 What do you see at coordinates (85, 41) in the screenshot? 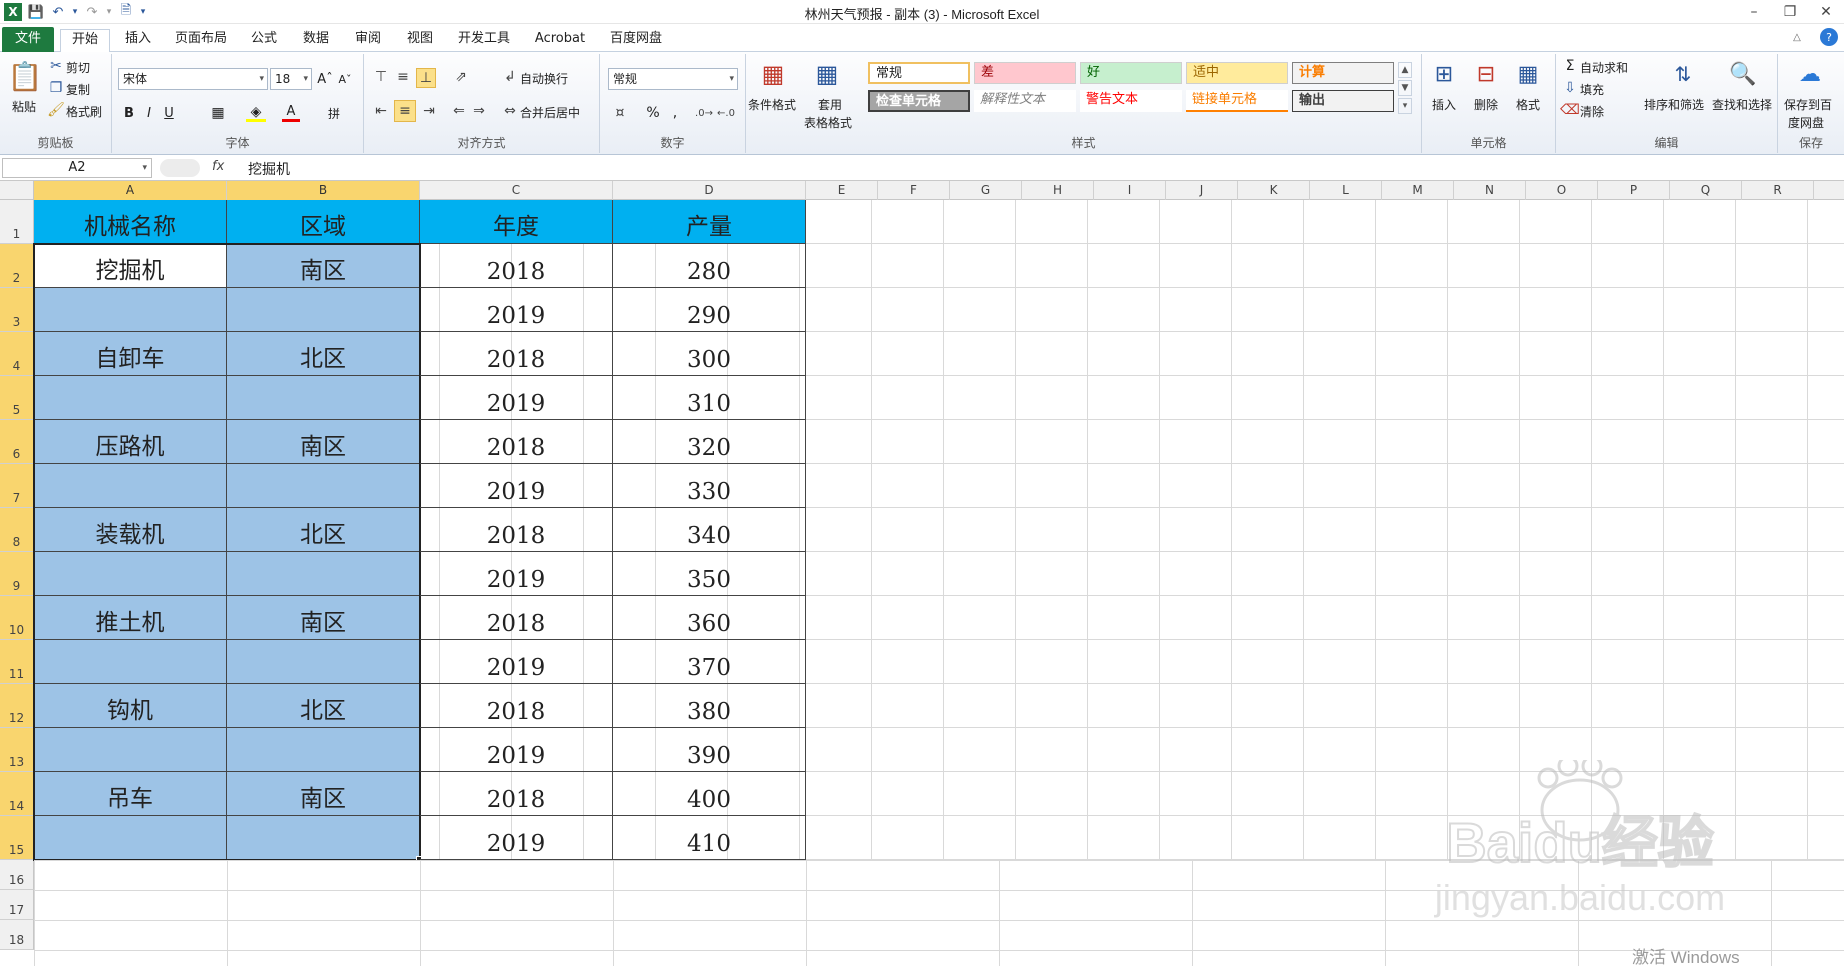
I see `tab-home: 开始` at bounding box center [85, 41].